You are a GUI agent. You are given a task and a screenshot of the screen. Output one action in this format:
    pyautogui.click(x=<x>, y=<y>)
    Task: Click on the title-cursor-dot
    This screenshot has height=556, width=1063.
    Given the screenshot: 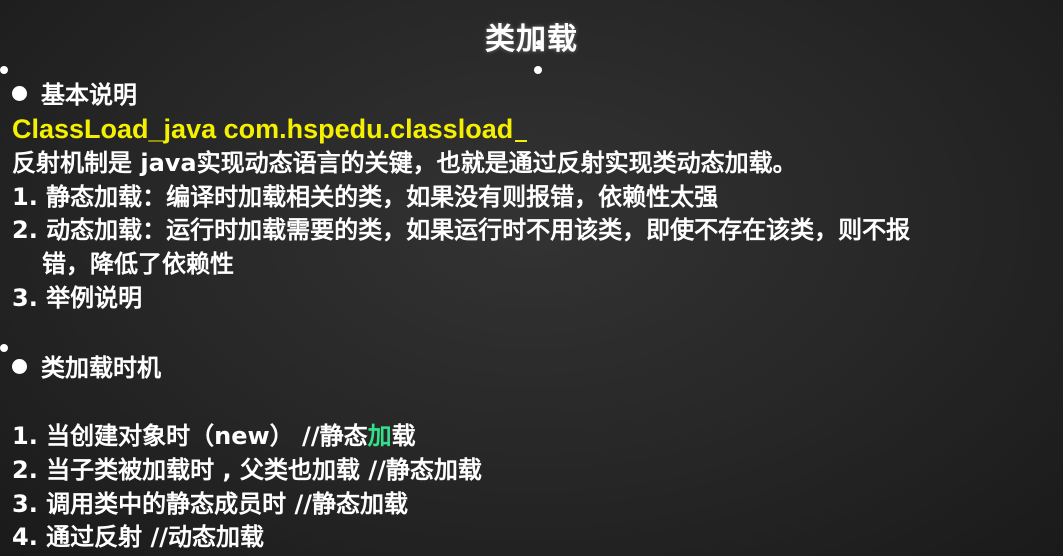 What is the action you would take?
    pyautogui.click(x=539, y=43)
    